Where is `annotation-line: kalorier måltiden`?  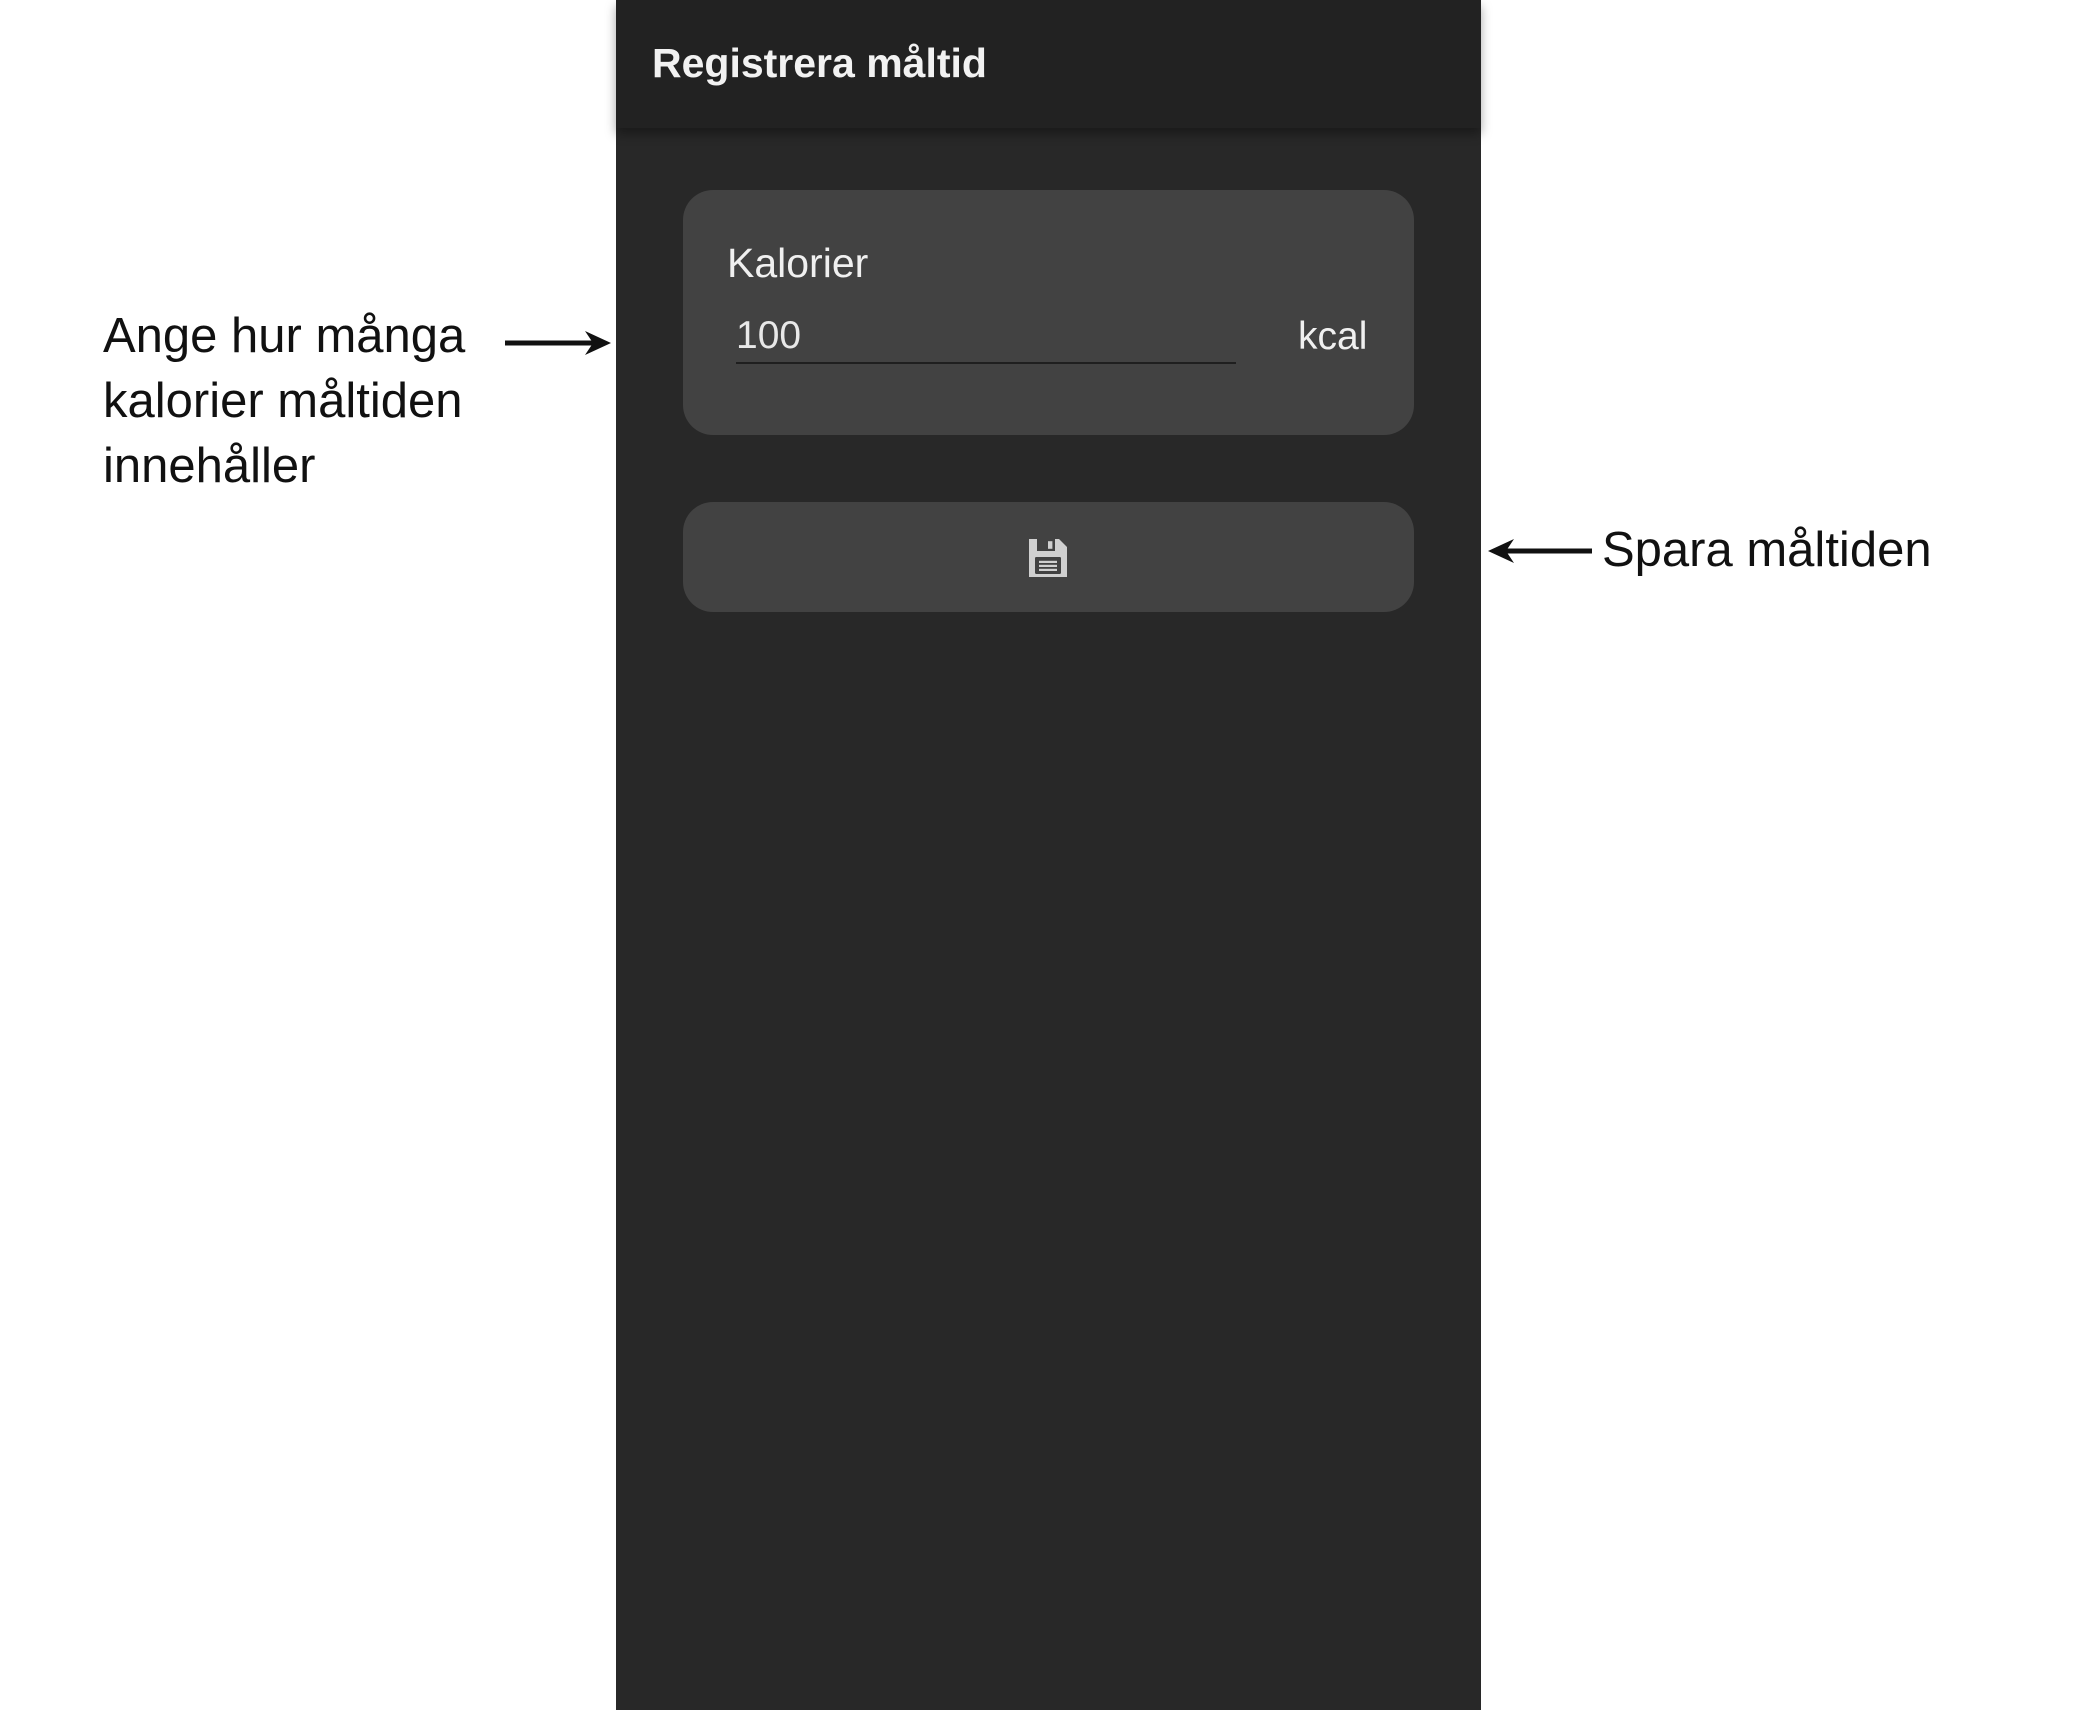 annotation-line: kalorier måltiden is located at coordinates (283, 401).